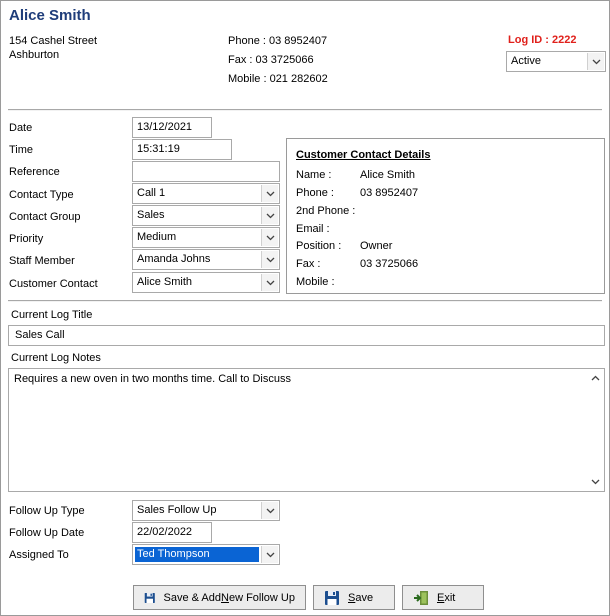  I want to click on contact-2nd-phone-label: 2nd Phone :, so click(326, 211).